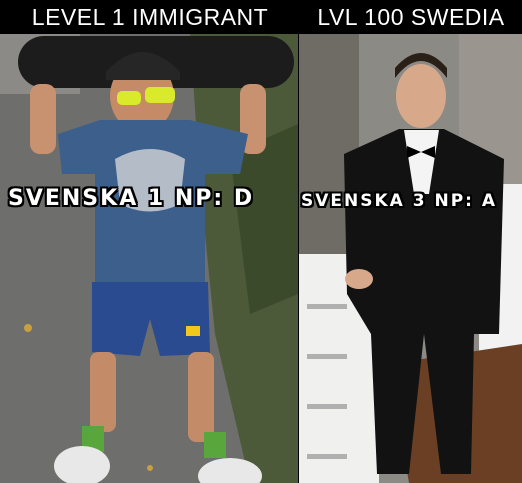  I want to click on left-leg, so click(103, 392).